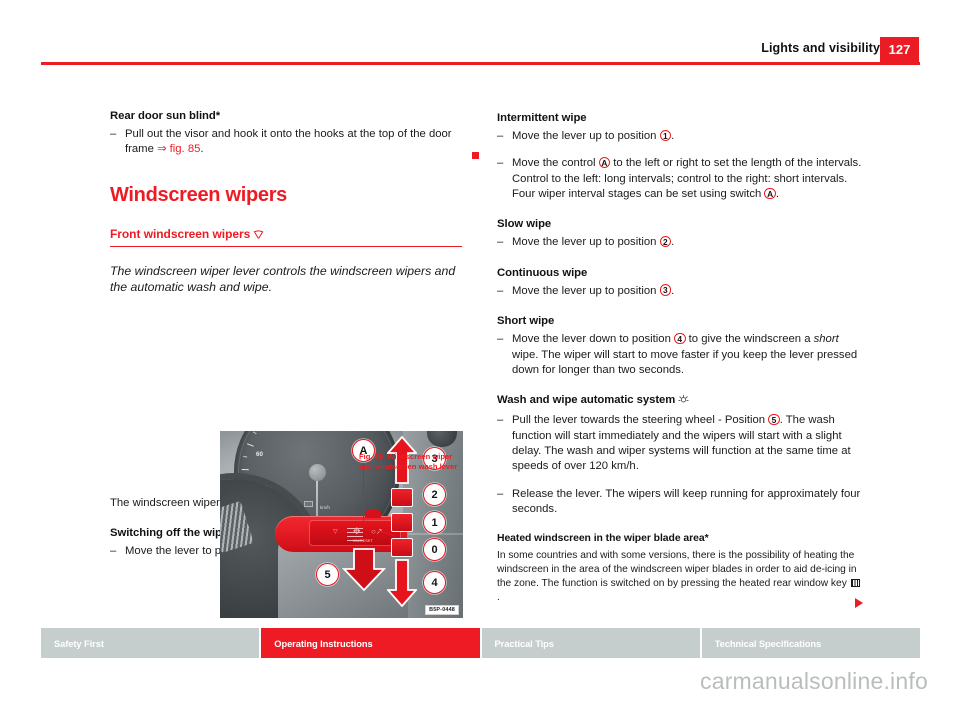  I want to click on slow-wipe-after: ., so click(673, 242).